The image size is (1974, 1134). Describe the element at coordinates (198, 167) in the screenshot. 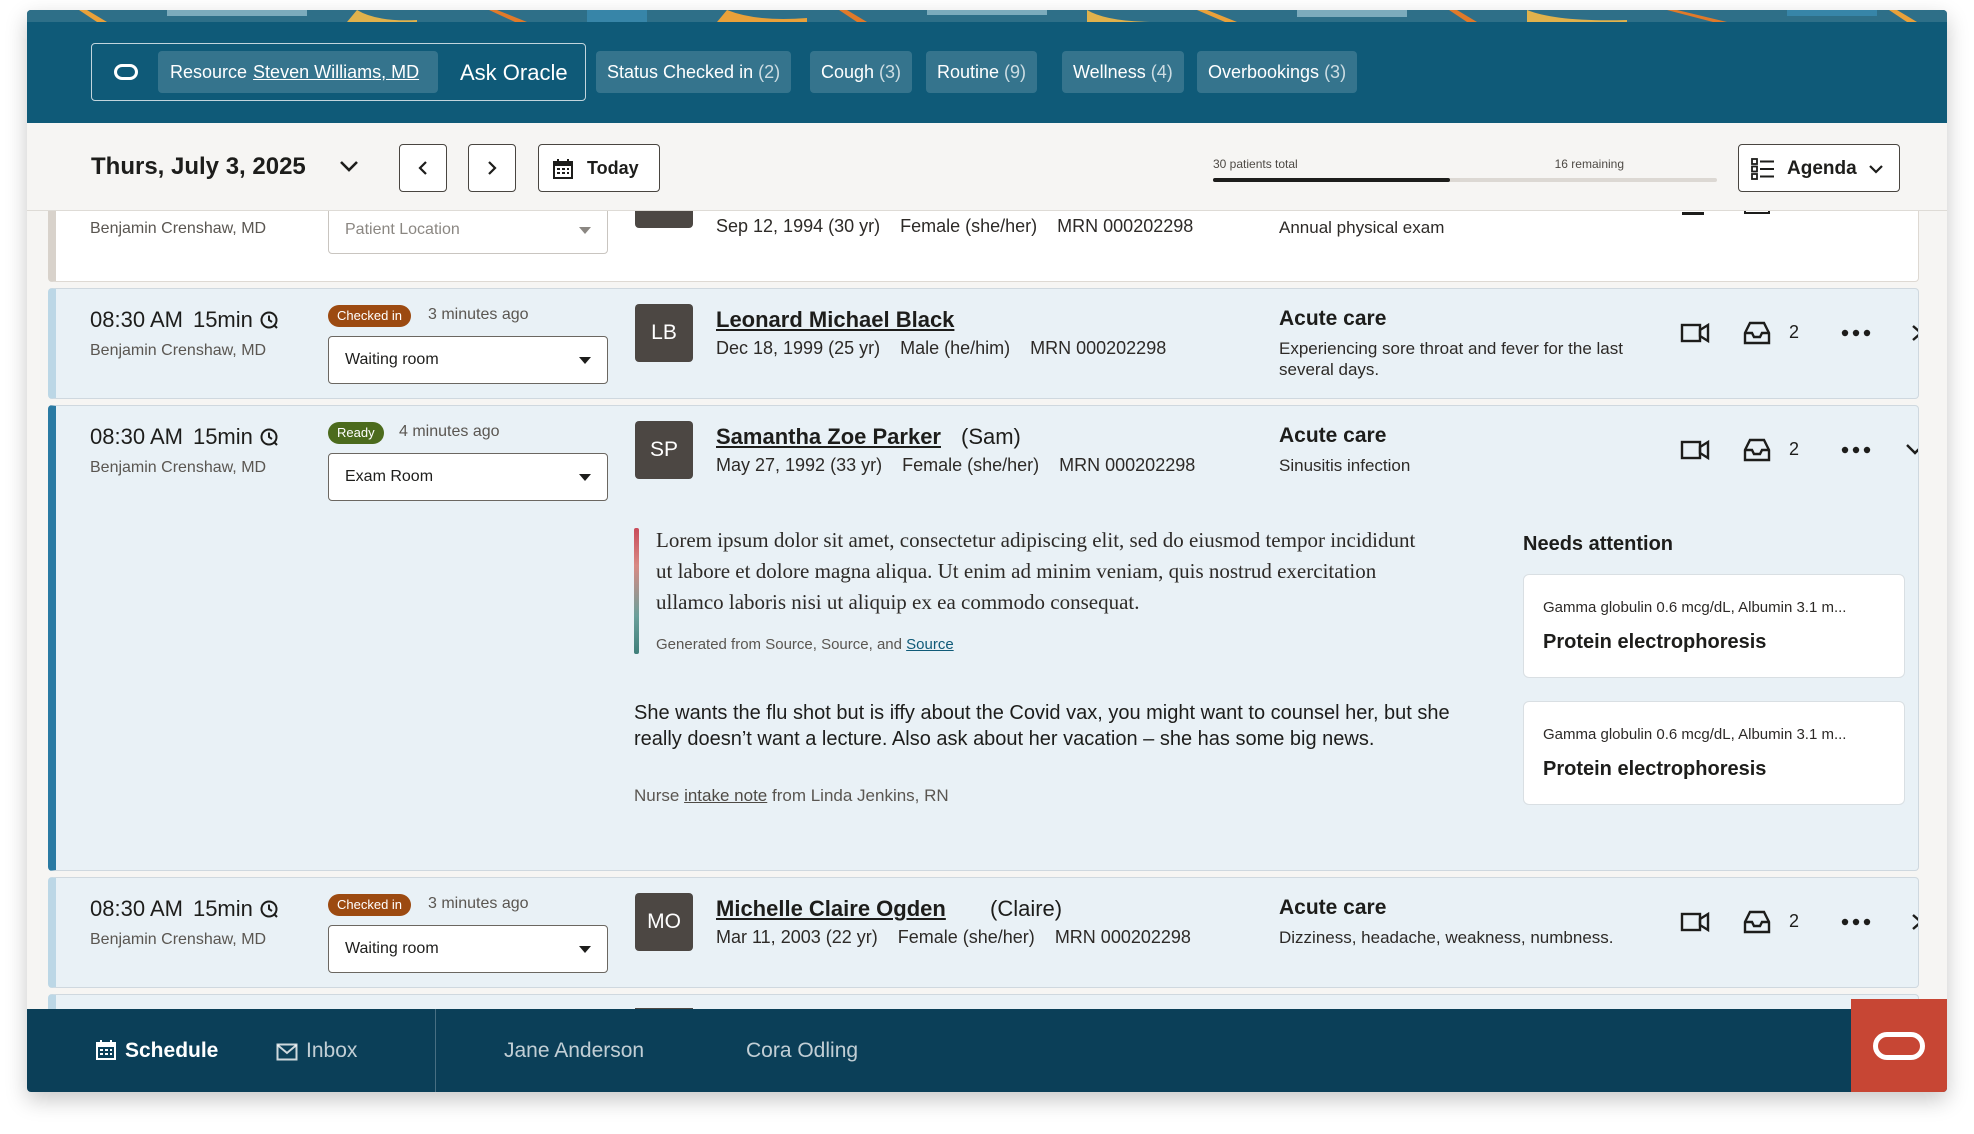

I see `date-title: Thurs, July 3, 2025` at that location.